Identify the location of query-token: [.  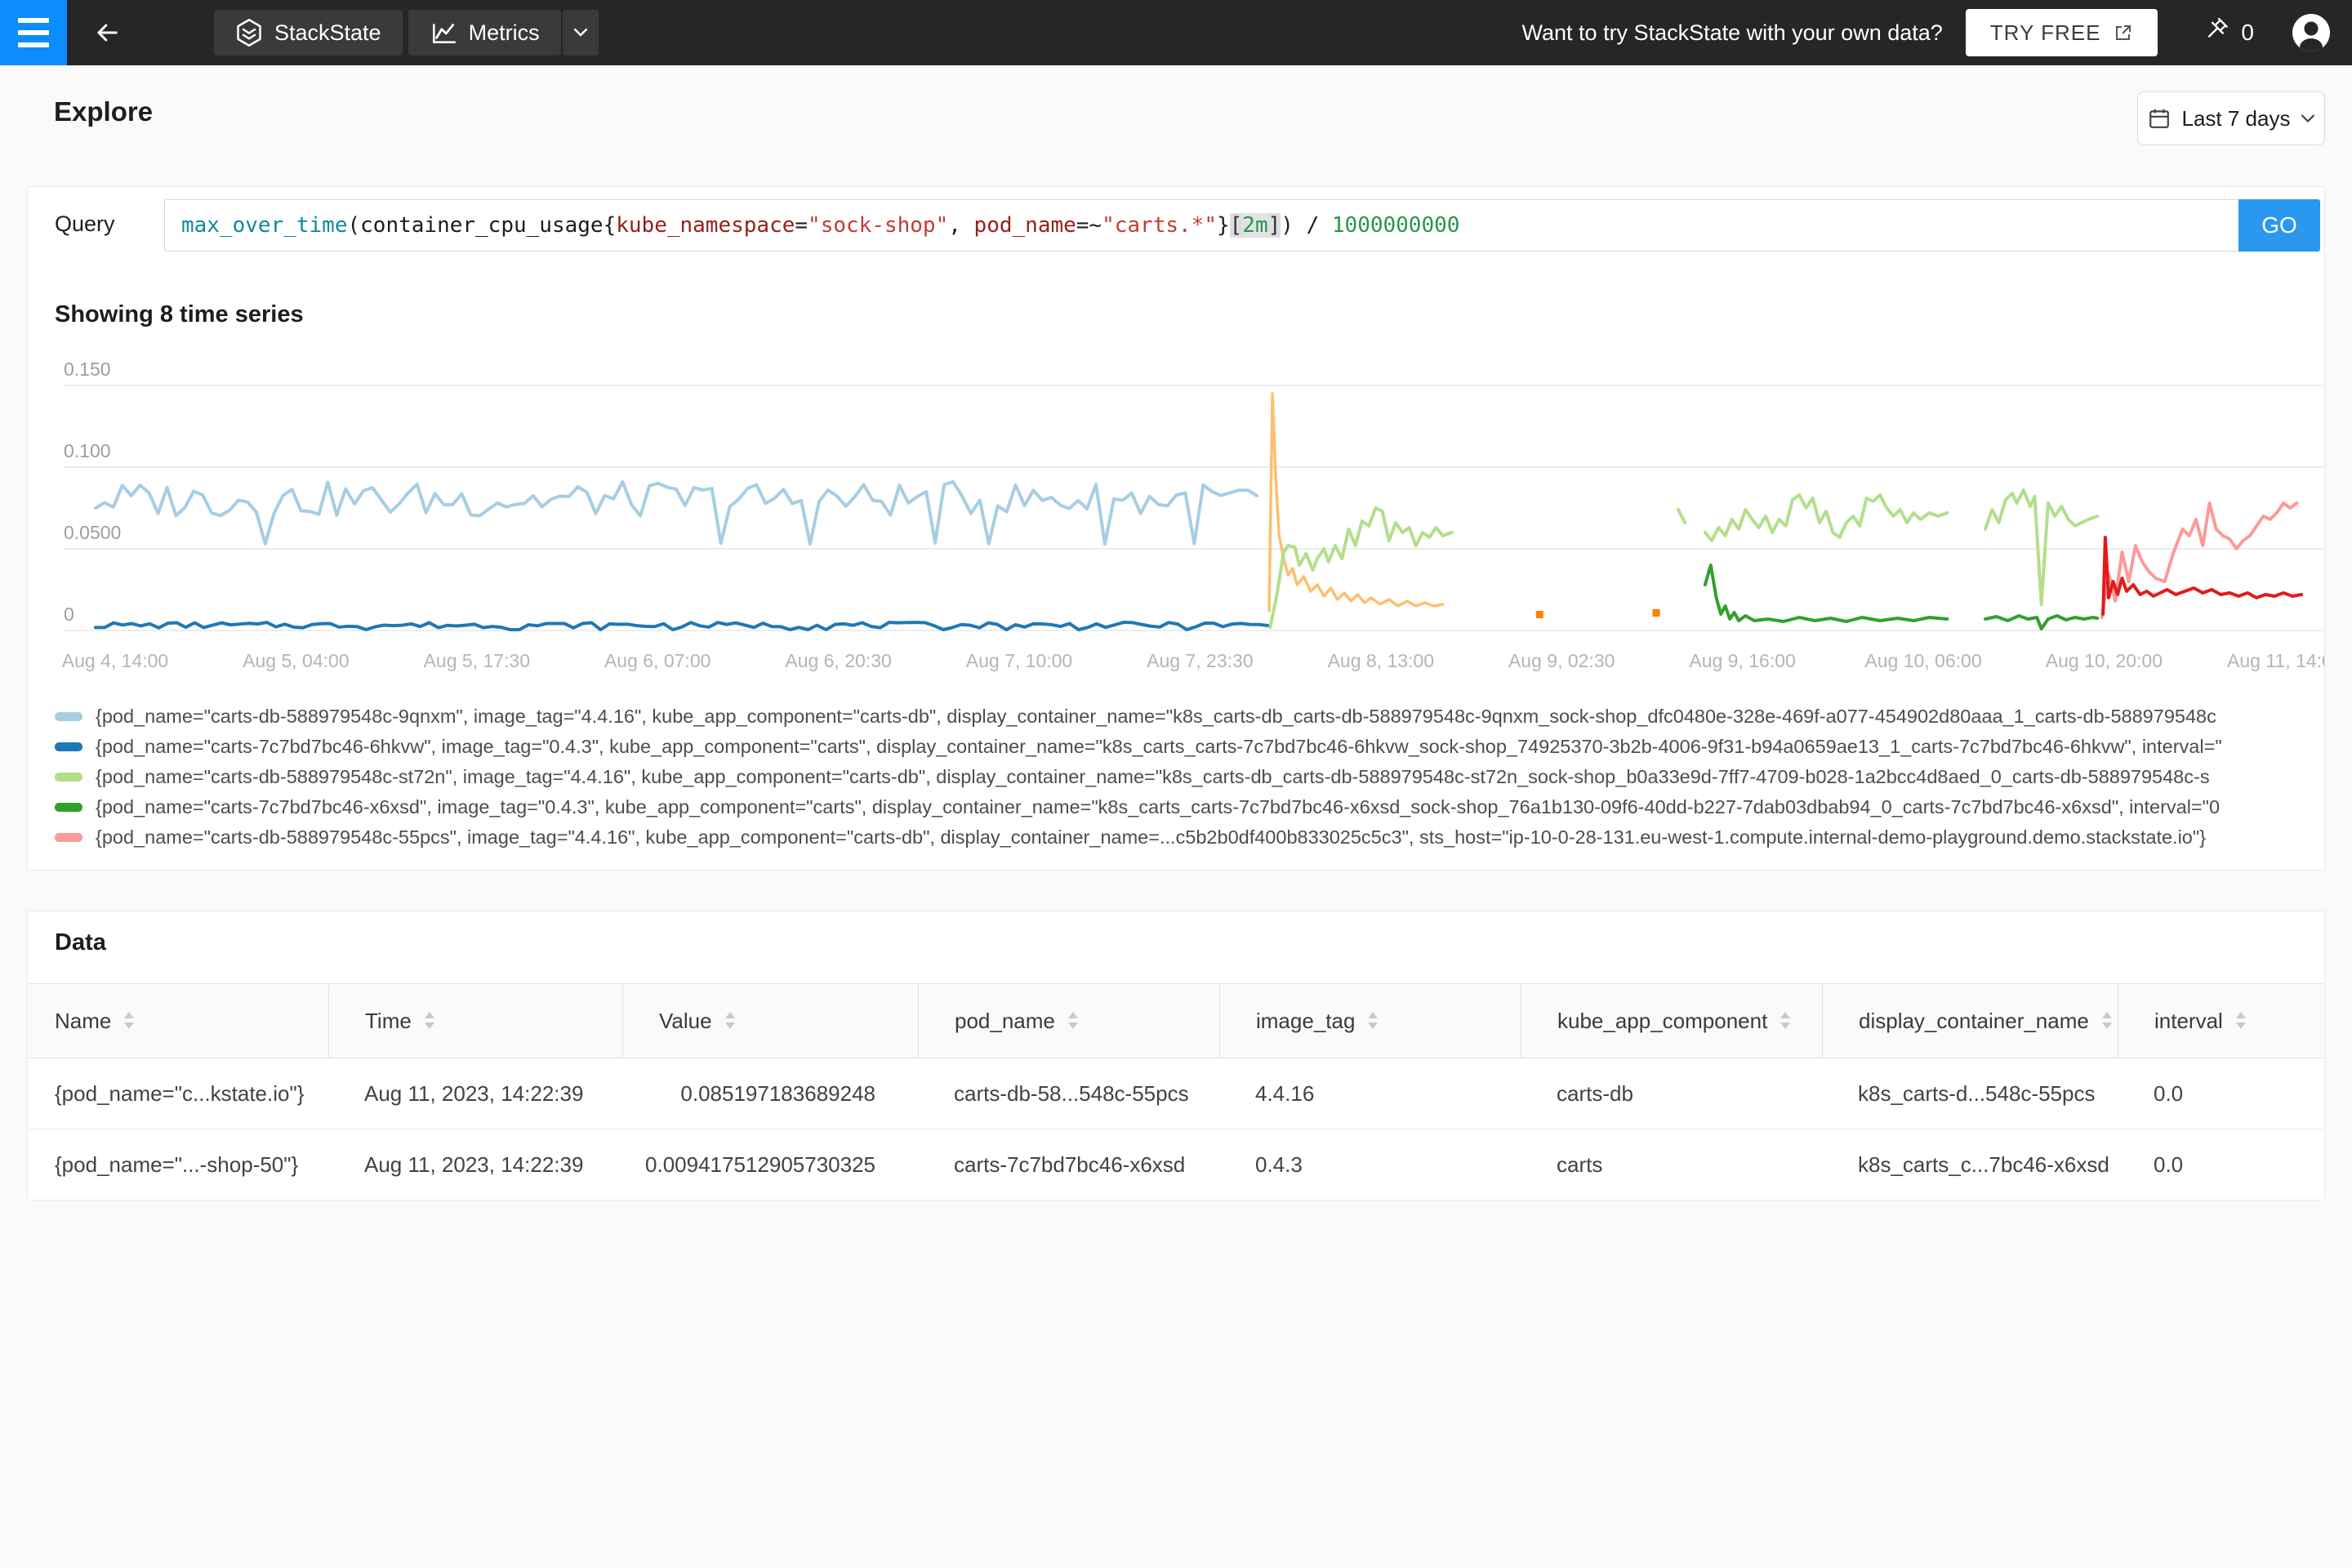
(1236, 226).